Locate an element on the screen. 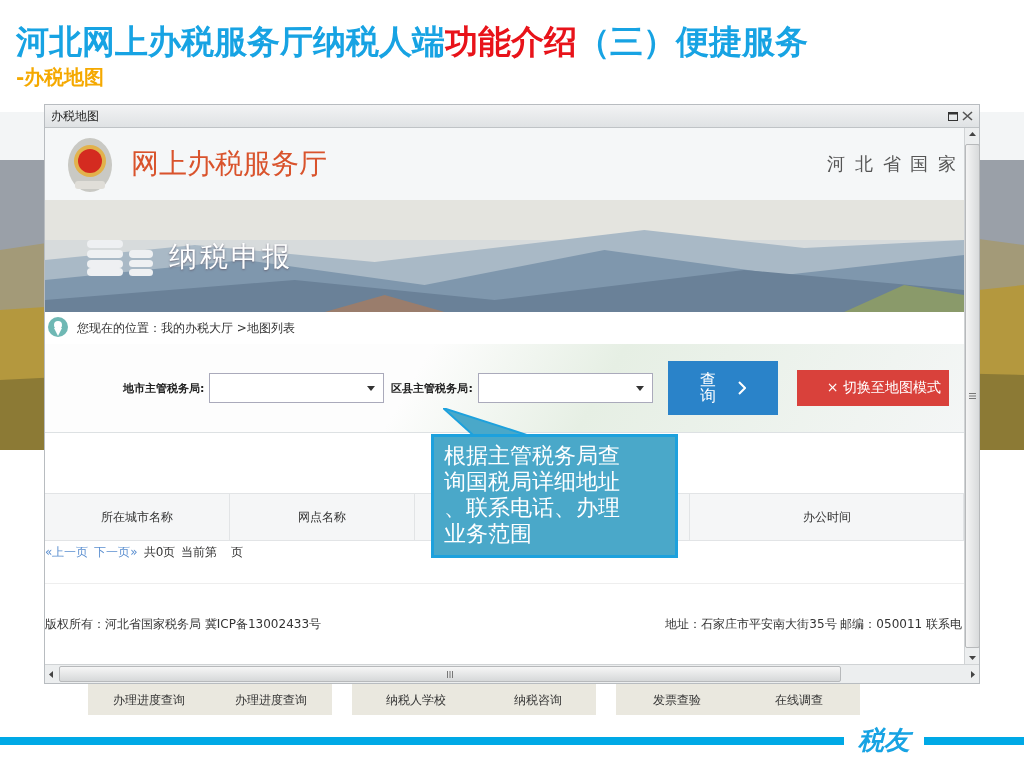 This screenshot has height=768, width=1024. column-header: 网点名称 is located at coordinates (322, 517).